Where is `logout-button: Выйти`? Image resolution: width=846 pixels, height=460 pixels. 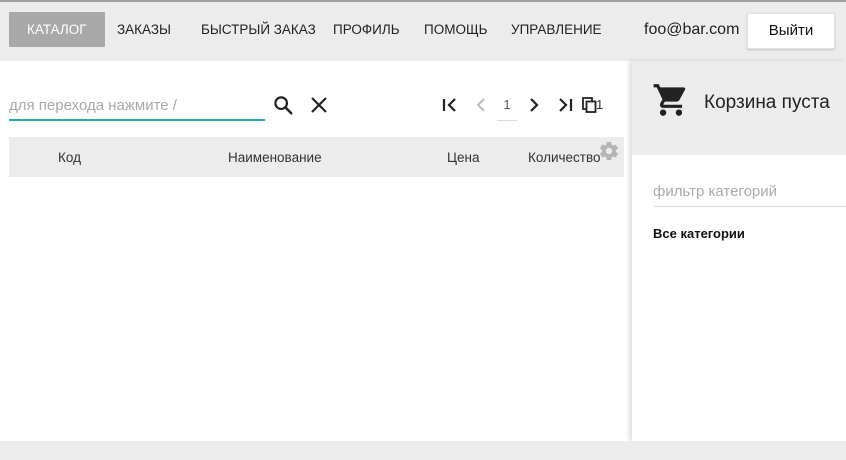 logout-button: Выйти is located at coordinates (791, 31).